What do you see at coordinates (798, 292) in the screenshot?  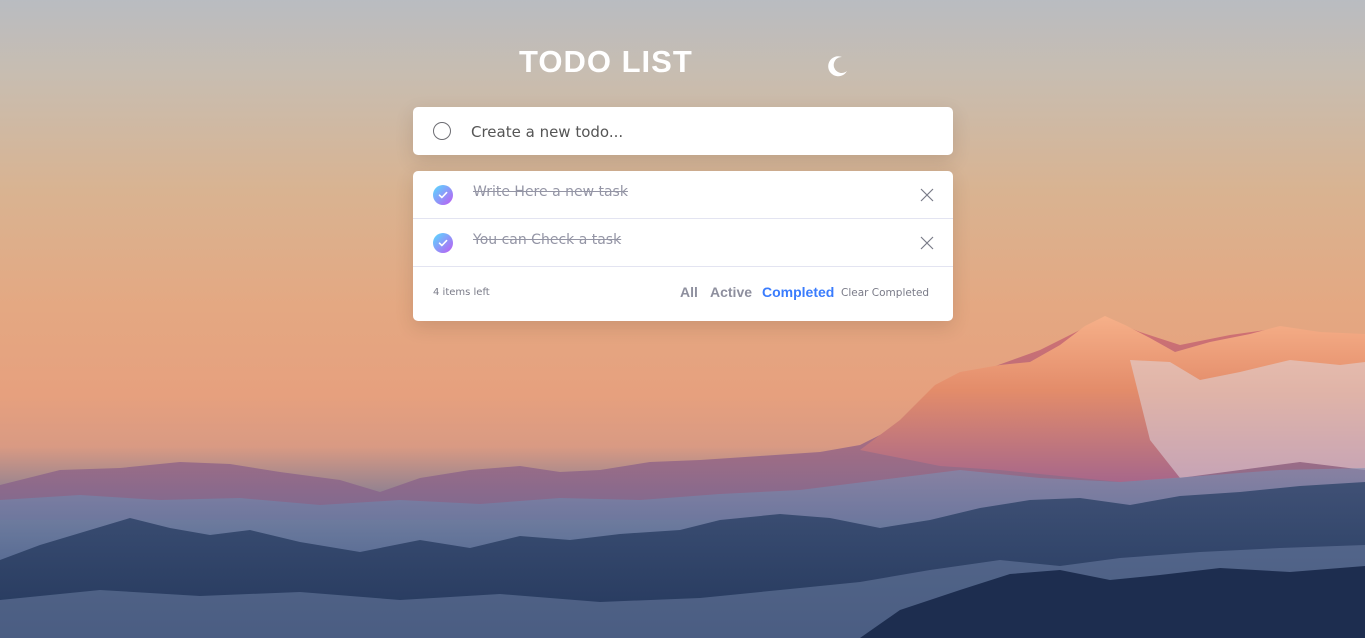 I see `filter-completed: Completed` at bounding box center [798, 292].